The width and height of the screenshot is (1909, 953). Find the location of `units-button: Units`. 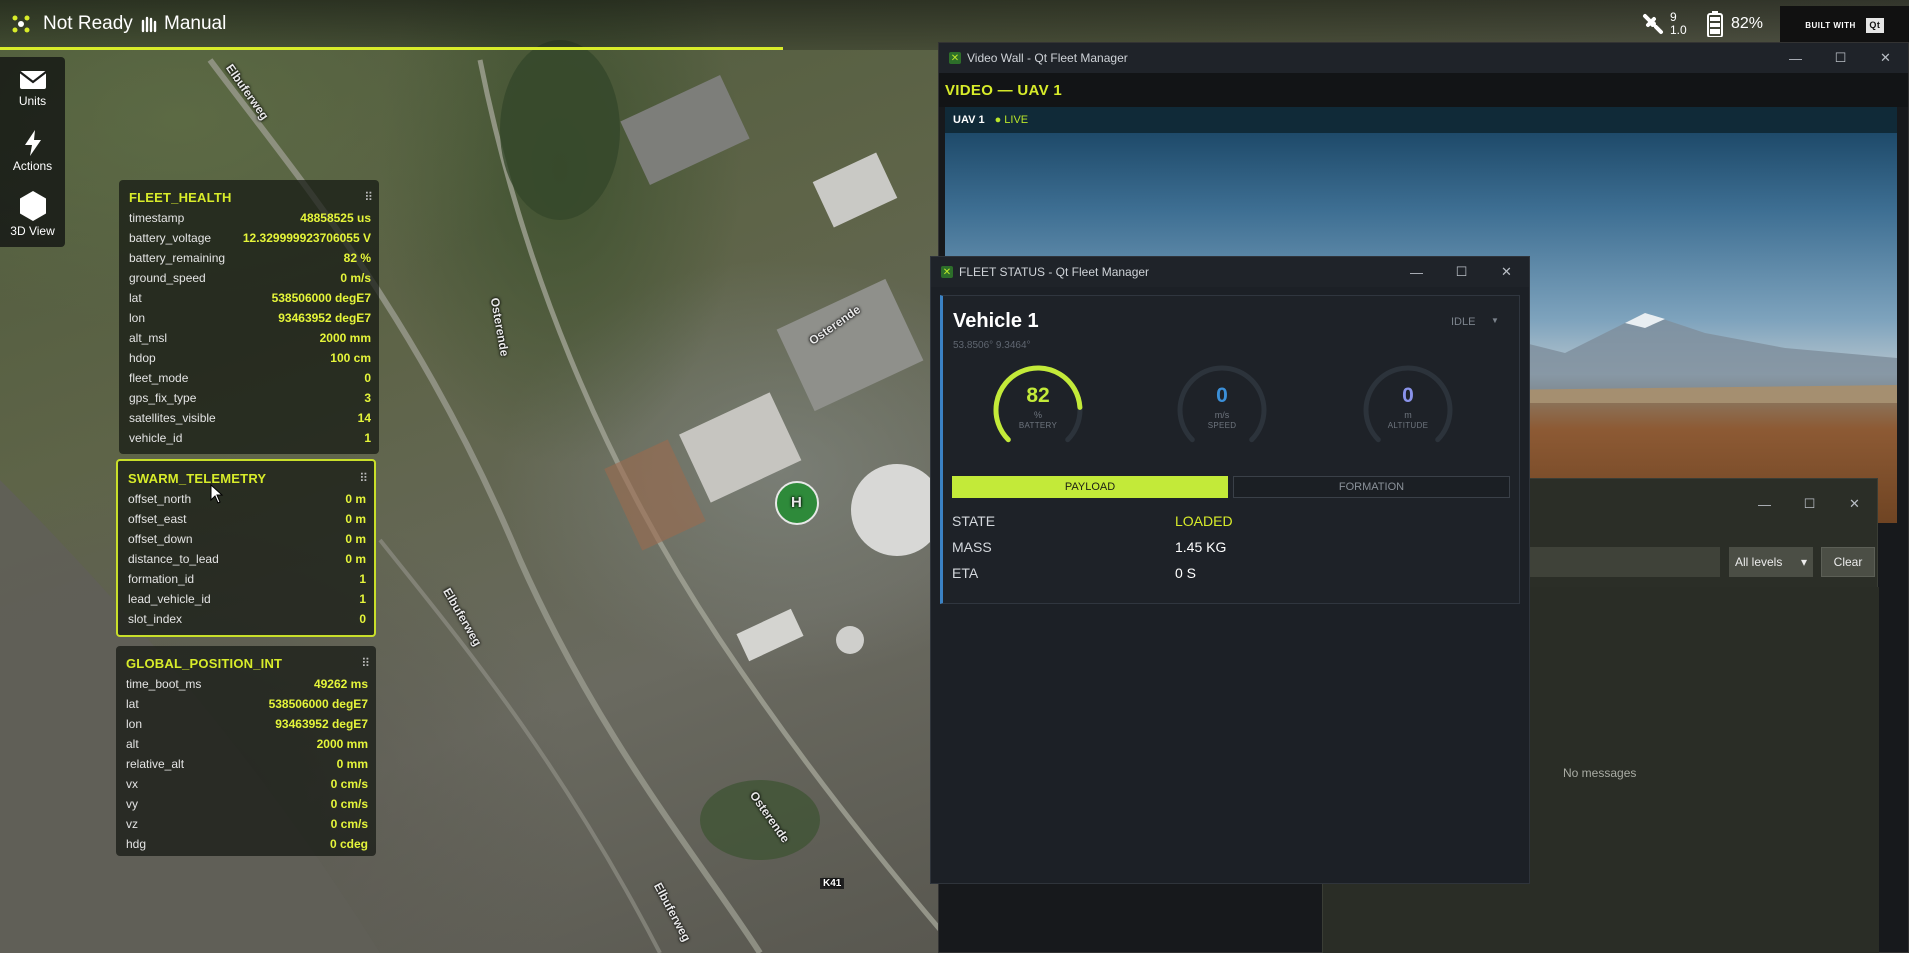

units-button: Units is located at coordinates (32, 88).